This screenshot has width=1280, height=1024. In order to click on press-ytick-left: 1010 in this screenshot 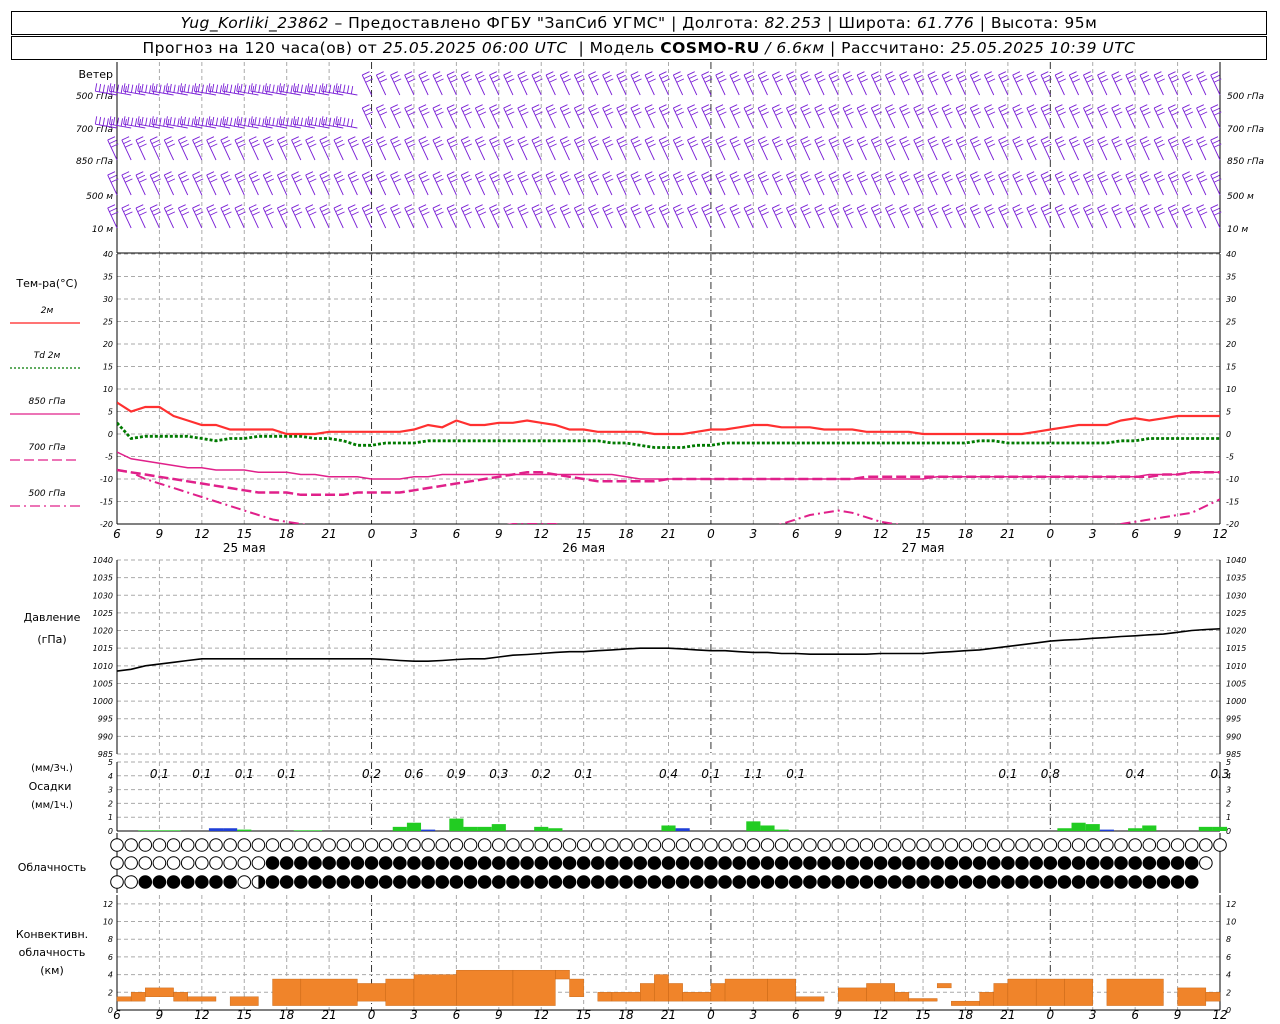, I will do `click(103, 666)`.